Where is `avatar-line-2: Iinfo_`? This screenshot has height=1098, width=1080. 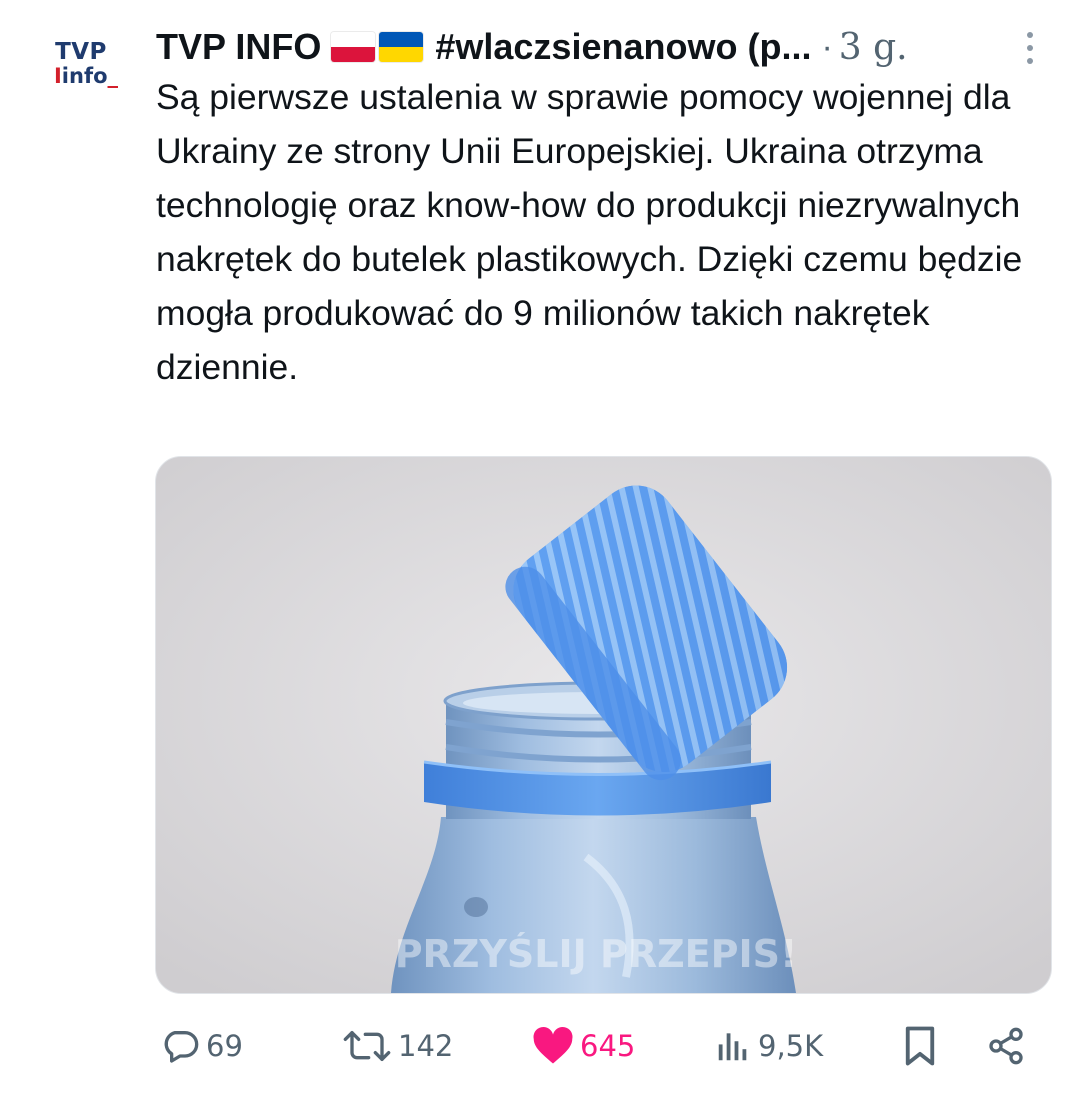 avatar-line-2: Iinfo_ is located at coordinates (86, 76).